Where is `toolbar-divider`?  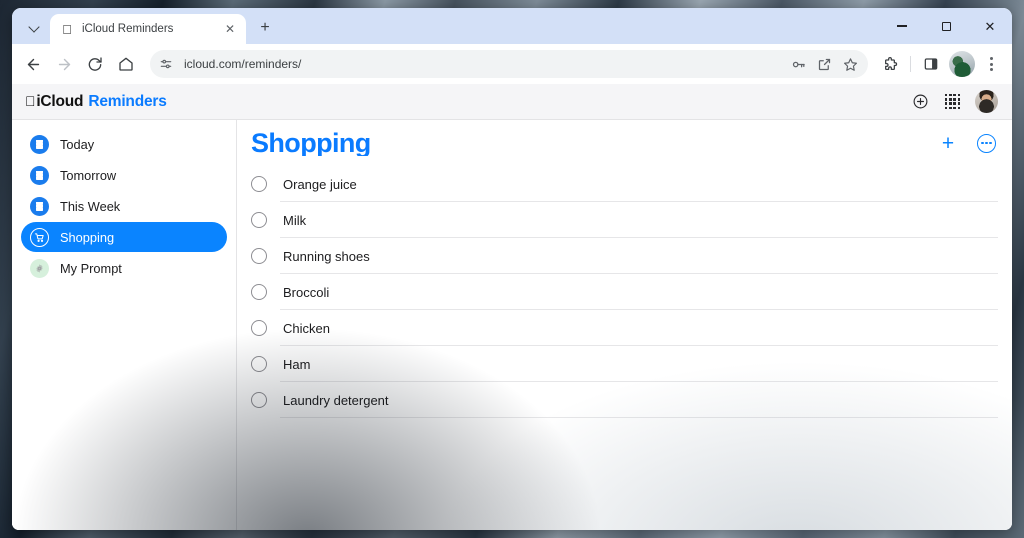 toolbar-divider is located at coordinates (910, 64).